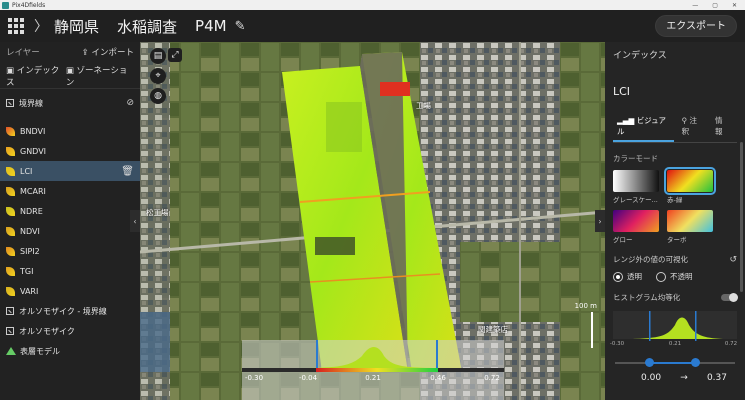  Describe the element at coordinates (717, 378) in the screenshot. I see `range-high-value: 0.37` at that location.